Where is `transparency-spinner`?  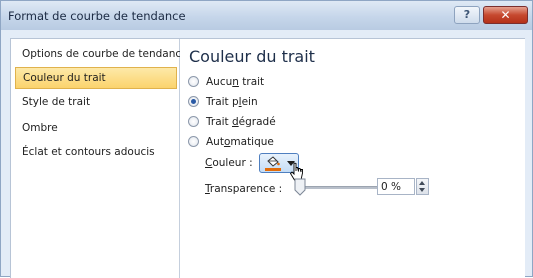 transparency-spinner is located at coordinates (422, 186).